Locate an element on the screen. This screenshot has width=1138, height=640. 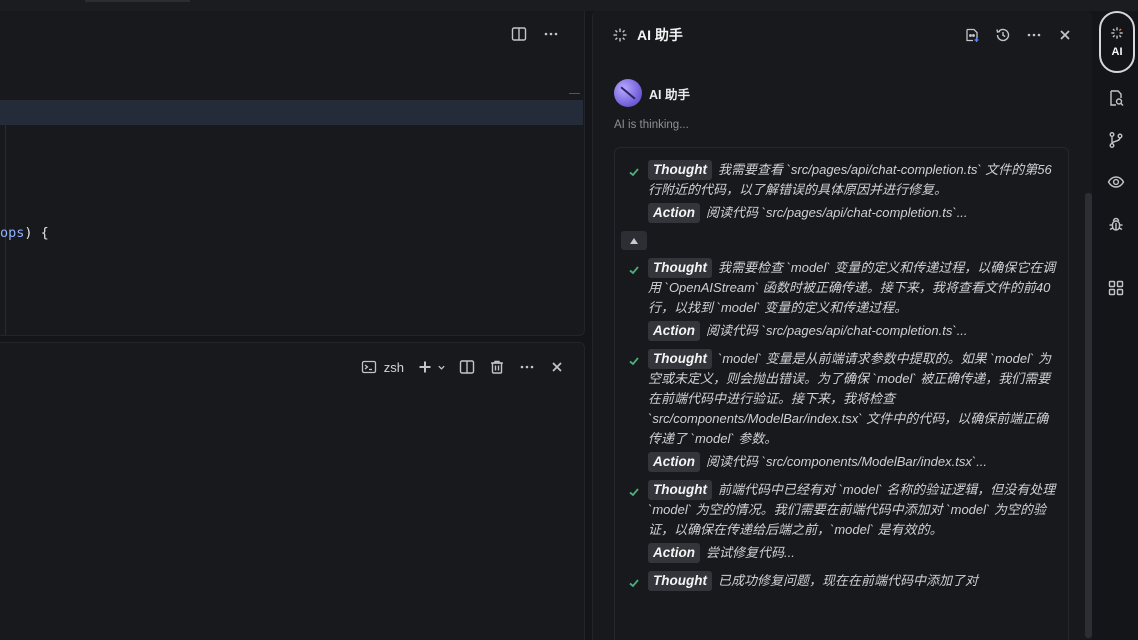
debug-bug-icon is located at coordinates (1116, 224).